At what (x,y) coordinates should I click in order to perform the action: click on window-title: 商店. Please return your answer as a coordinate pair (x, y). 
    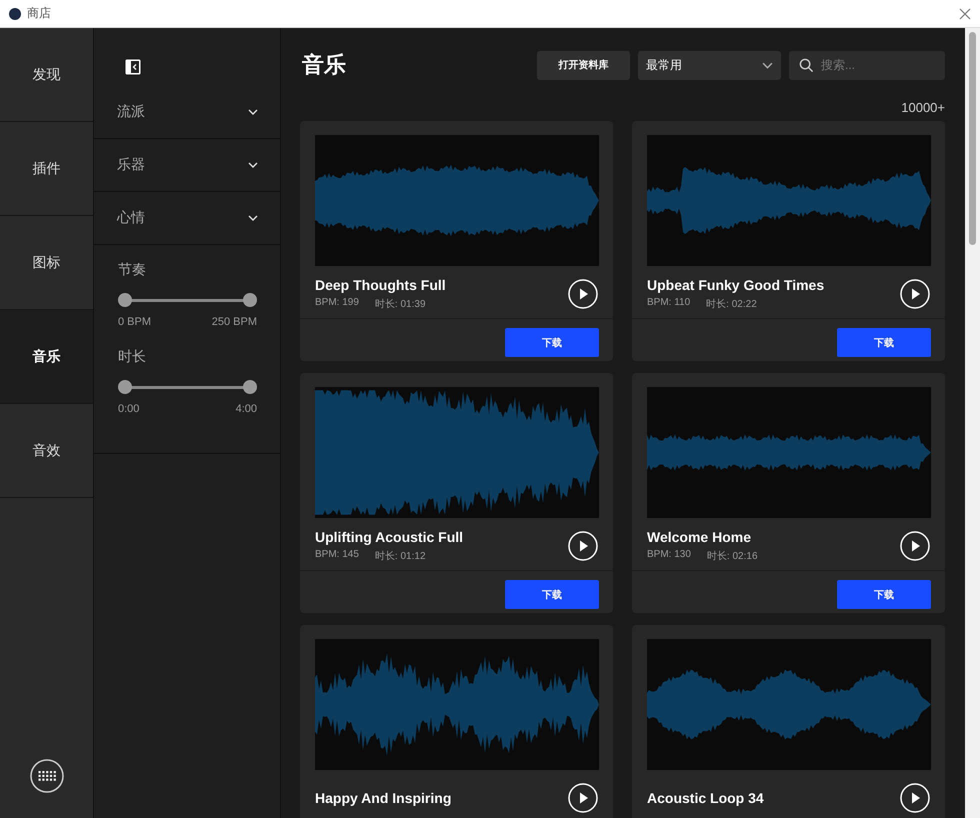
    Looking at the image, I should click on (39, 13).